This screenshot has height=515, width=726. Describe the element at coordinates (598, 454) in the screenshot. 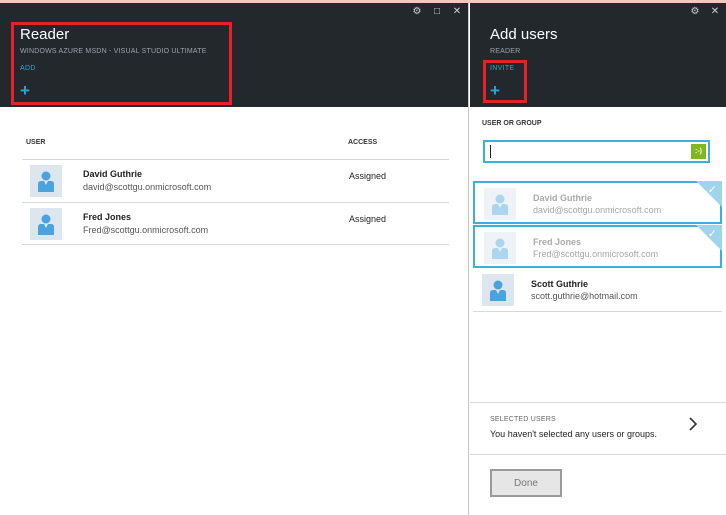

I see `footer-divider` at that location.